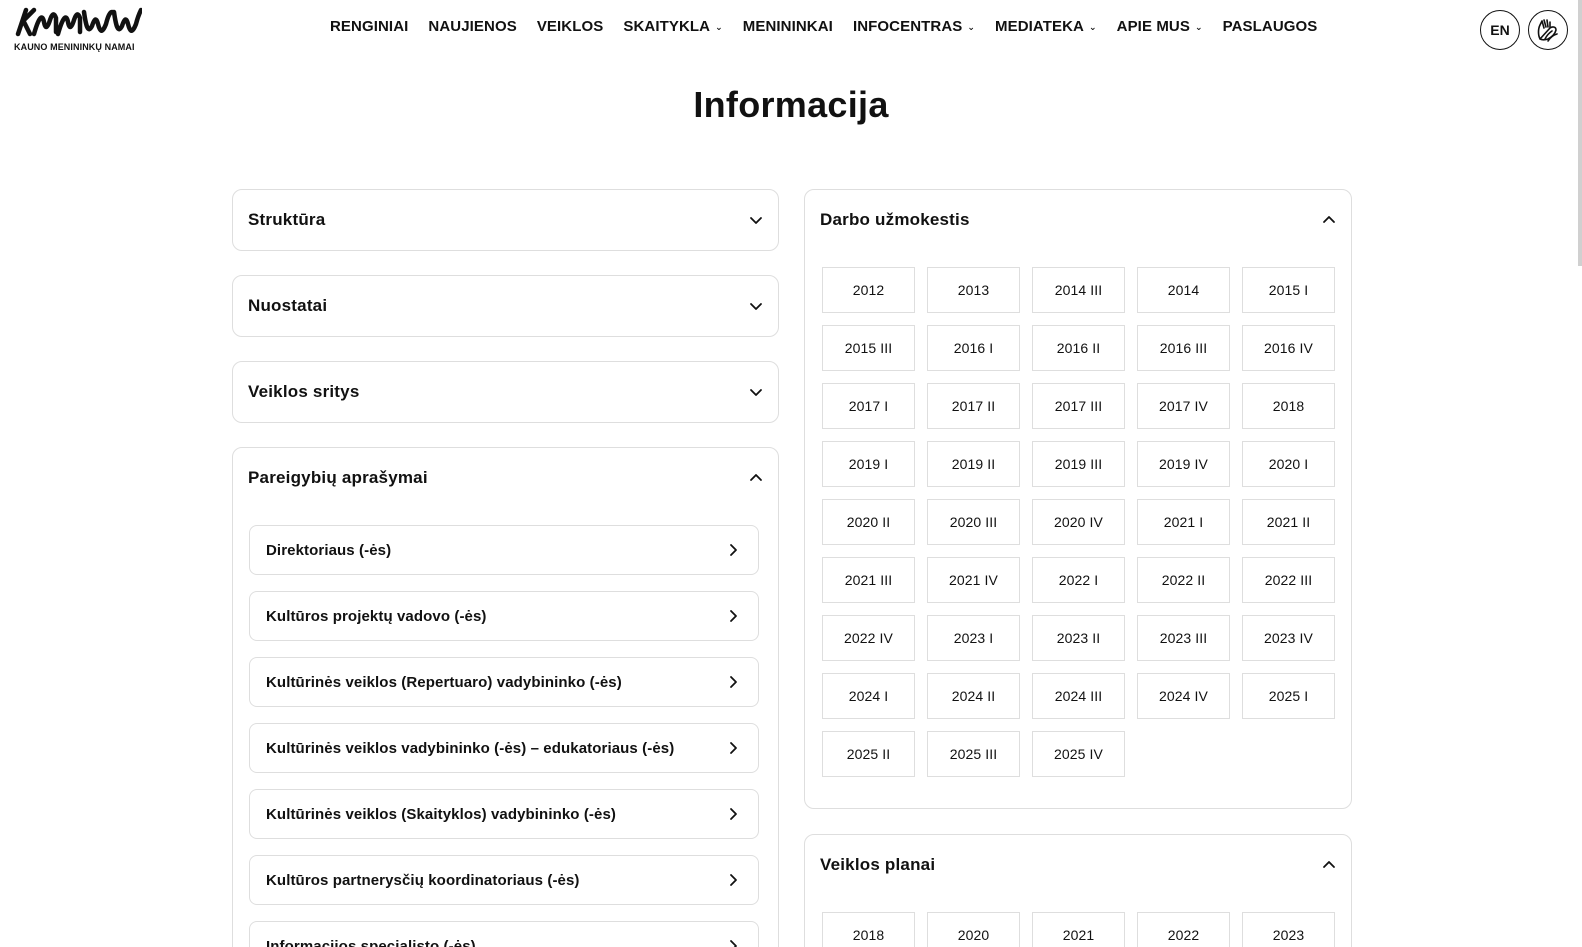 The image size is (1582, 947). What do you see at coordinates (868, 406) in the screenshot?
I see `salary-year-link: 2017 I` at bounding box center [868, 406].